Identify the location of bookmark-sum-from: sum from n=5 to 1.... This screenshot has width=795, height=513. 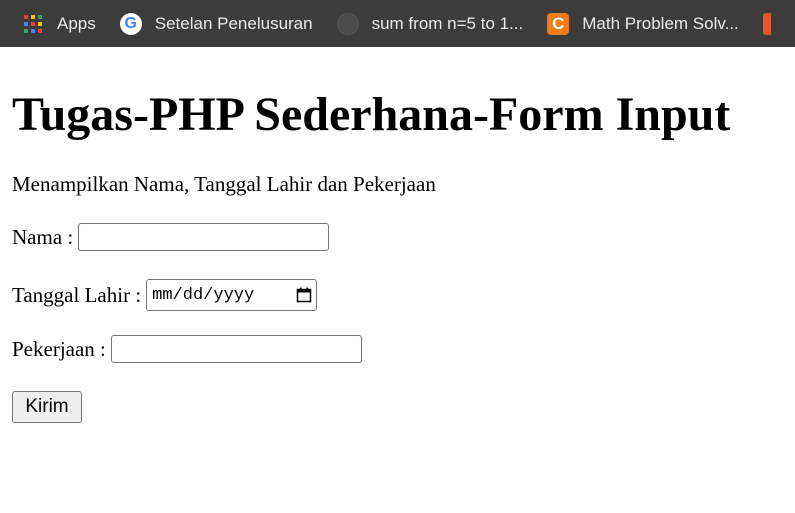
(430, 23).